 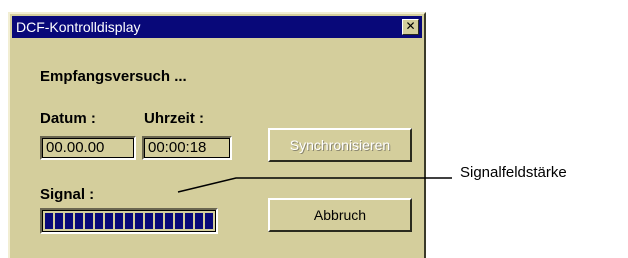 I want to click on callout-leader-line, so click(x=314, y=185).